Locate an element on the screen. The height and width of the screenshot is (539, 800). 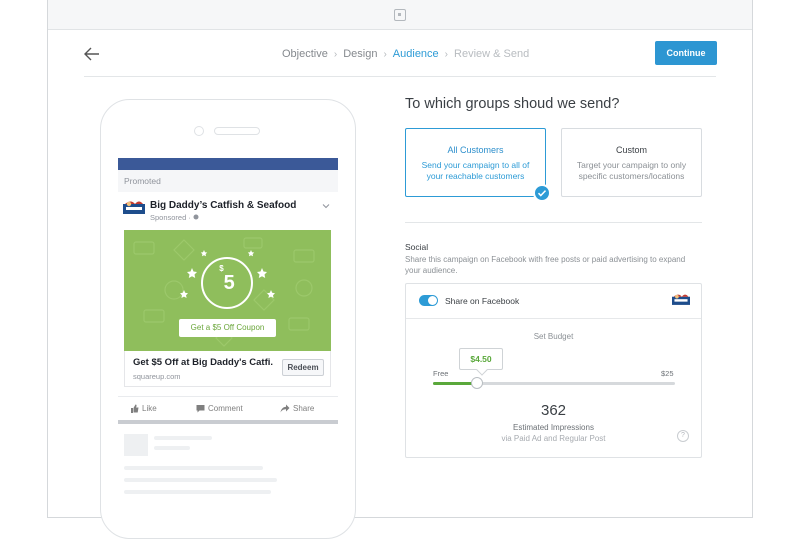
top-bar is located at coordinates (400, 15).